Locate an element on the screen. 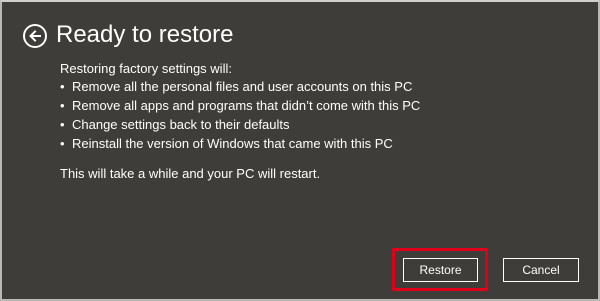 The image size is (600, 301). back-arrow-icon is located at coordinates (35, 36).